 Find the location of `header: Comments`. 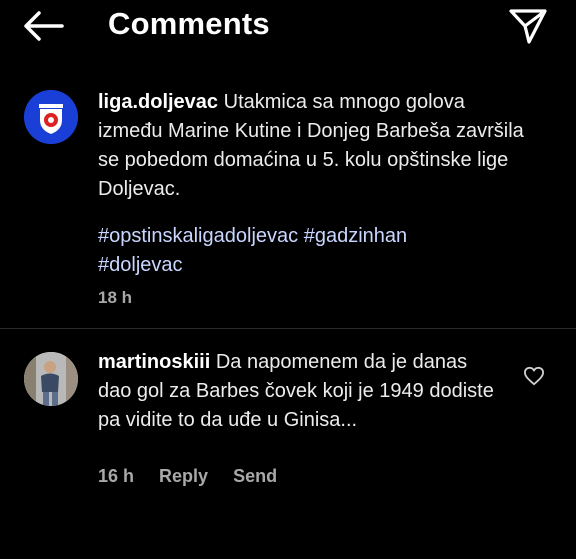

header: Comments is located at coordinates (288, 30).